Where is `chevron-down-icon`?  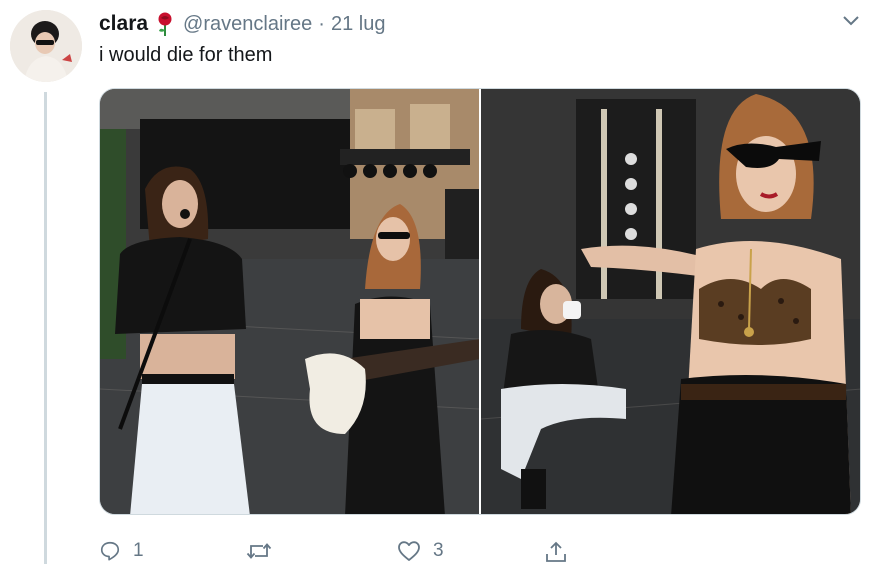
chevron-down-icon is located at coordinates (851, 21).